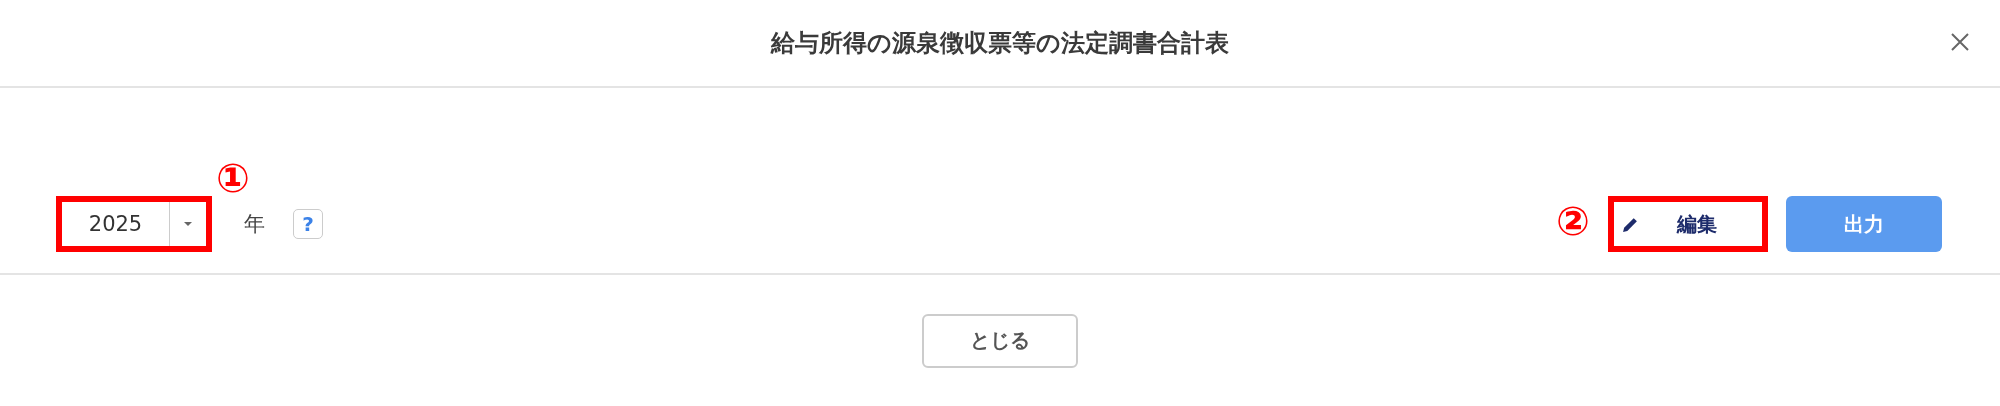 This screenshot has height=406, width=2000. What do you see at coordinates (1688, 224) in the screenshot?
I see `edit-button: 編集` at bounding box center [1688, 224].